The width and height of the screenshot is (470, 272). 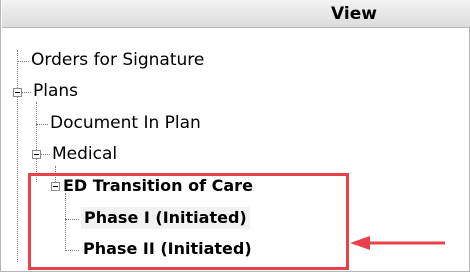 I want to click on tree-item-plans: Plans, so click(x=55, y=91).